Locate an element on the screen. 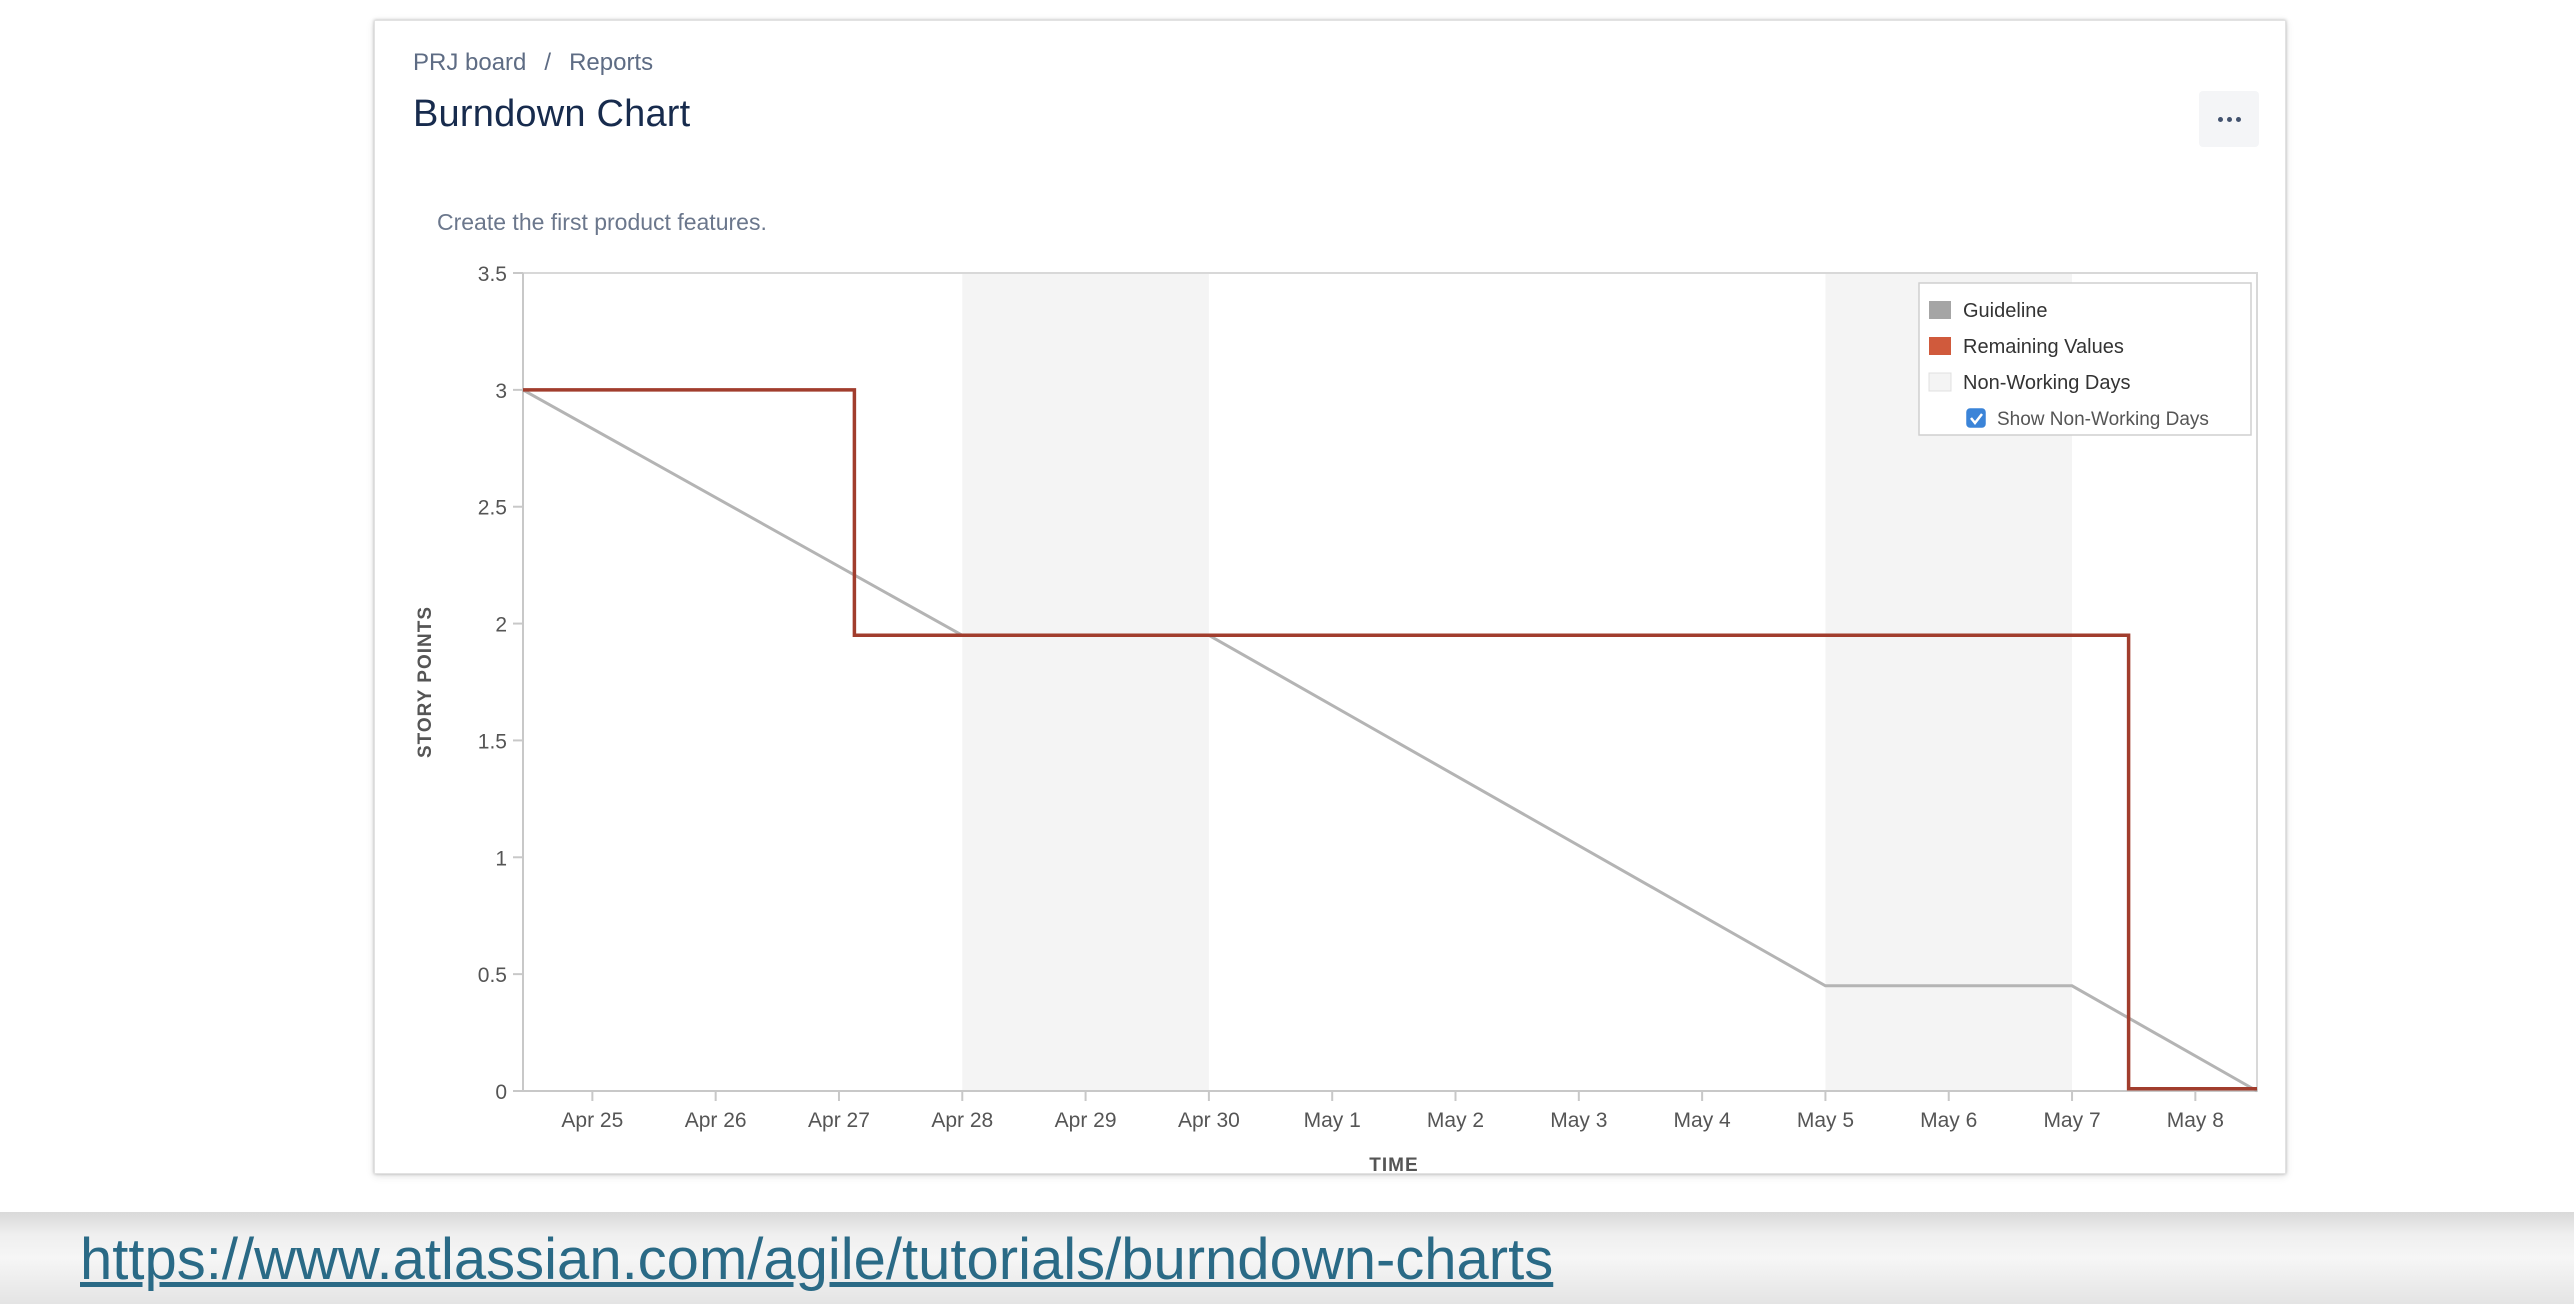 The width and height of the screenshot is (2574, 1304). x-tick-label: Apr 25 is located at coordinates (592, 1120).